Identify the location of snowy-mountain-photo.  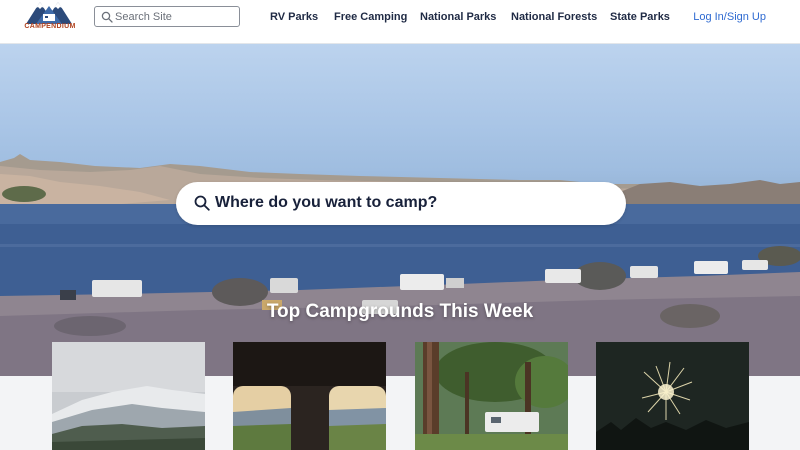
(128, 396).